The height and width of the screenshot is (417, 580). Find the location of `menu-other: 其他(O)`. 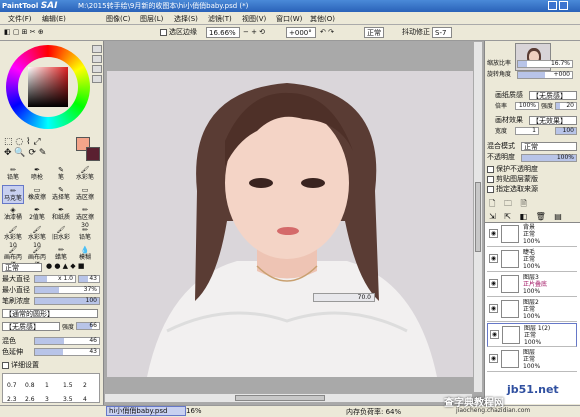

menu-other: 其他(O) is located at coordinates (322, 19).